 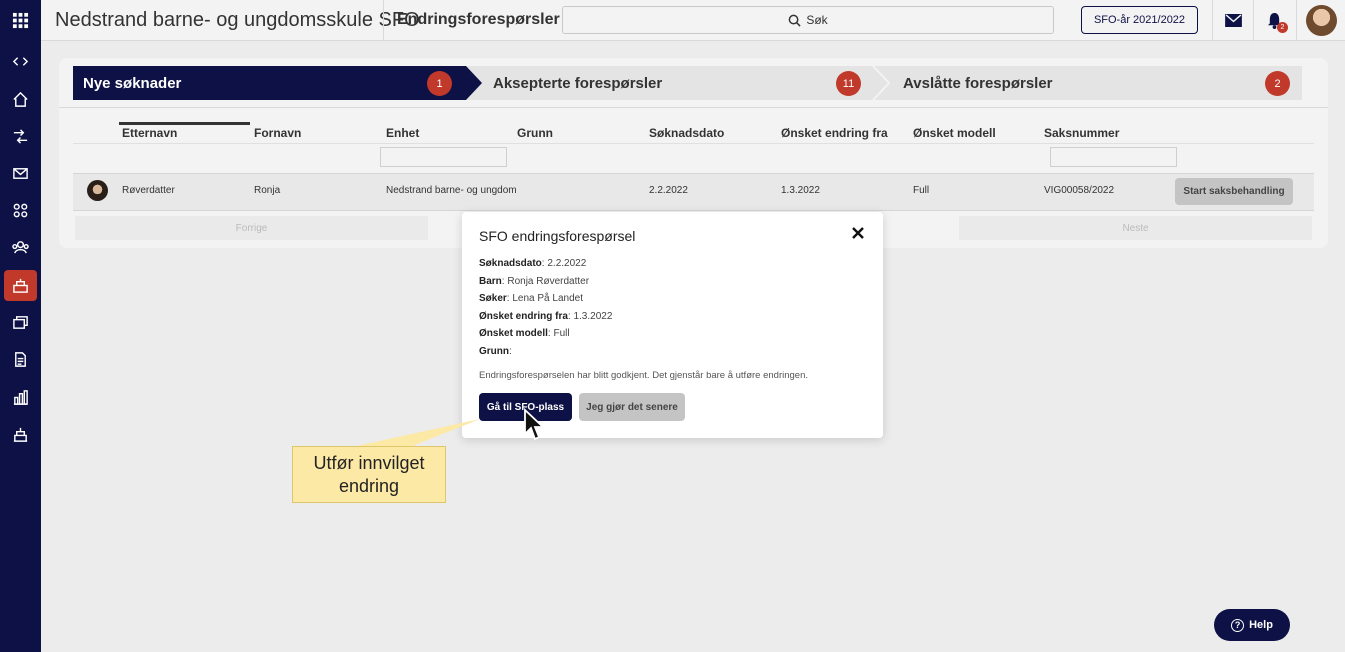 I want to click on field-value: 1.3.2022, so click(x=593, y=316).